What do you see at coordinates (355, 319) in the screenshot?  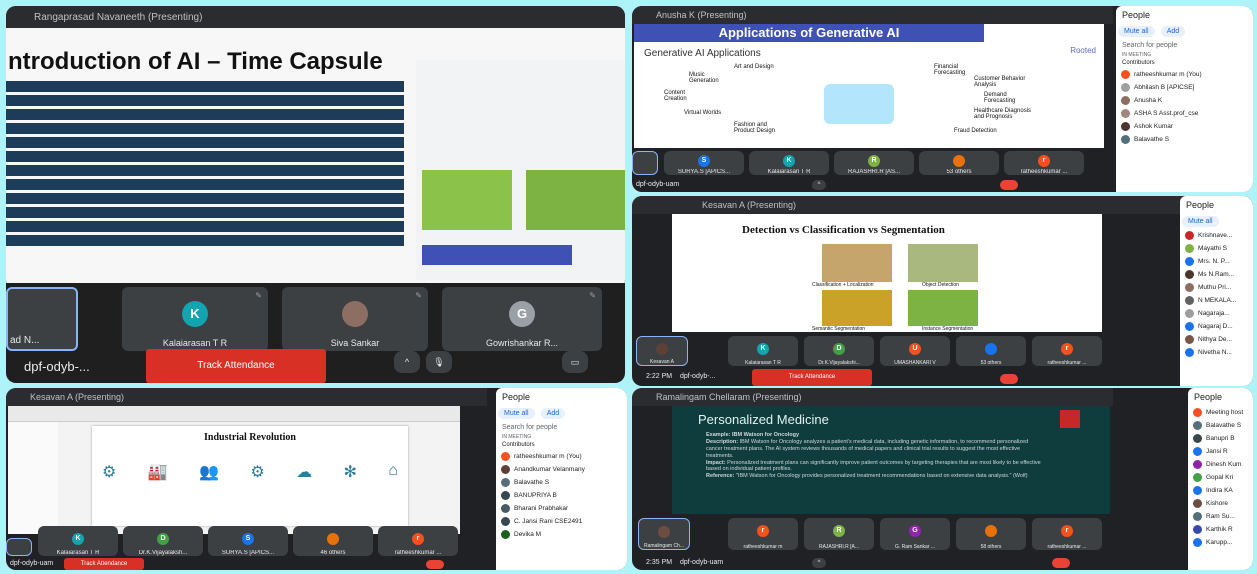 I see `participant-tile-3: Siva Sankar ✎` at bounding box center [355, 319].